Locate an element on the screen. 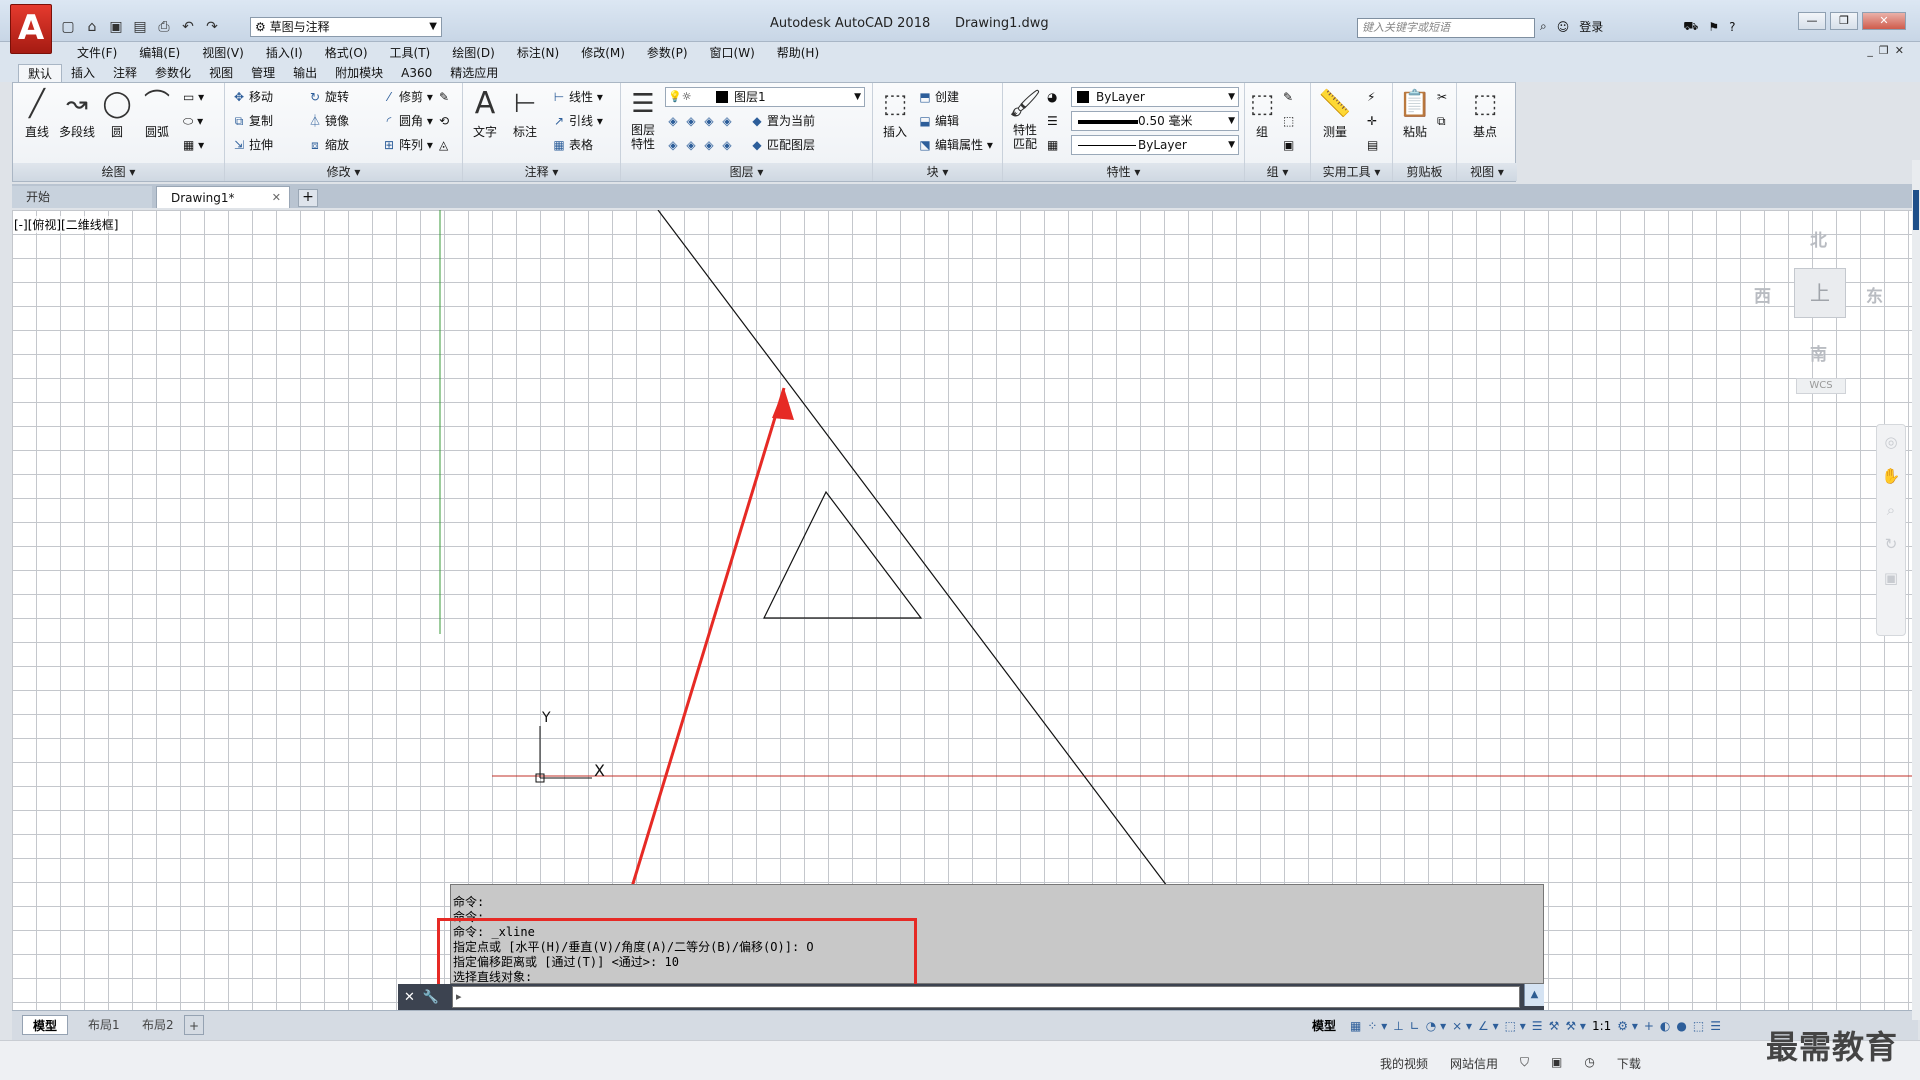 Image resolution: width=1920 pixels, height=1080 pixels. leader-tool: ↗ 引线 ▾ is located at coordinates (577, 121).